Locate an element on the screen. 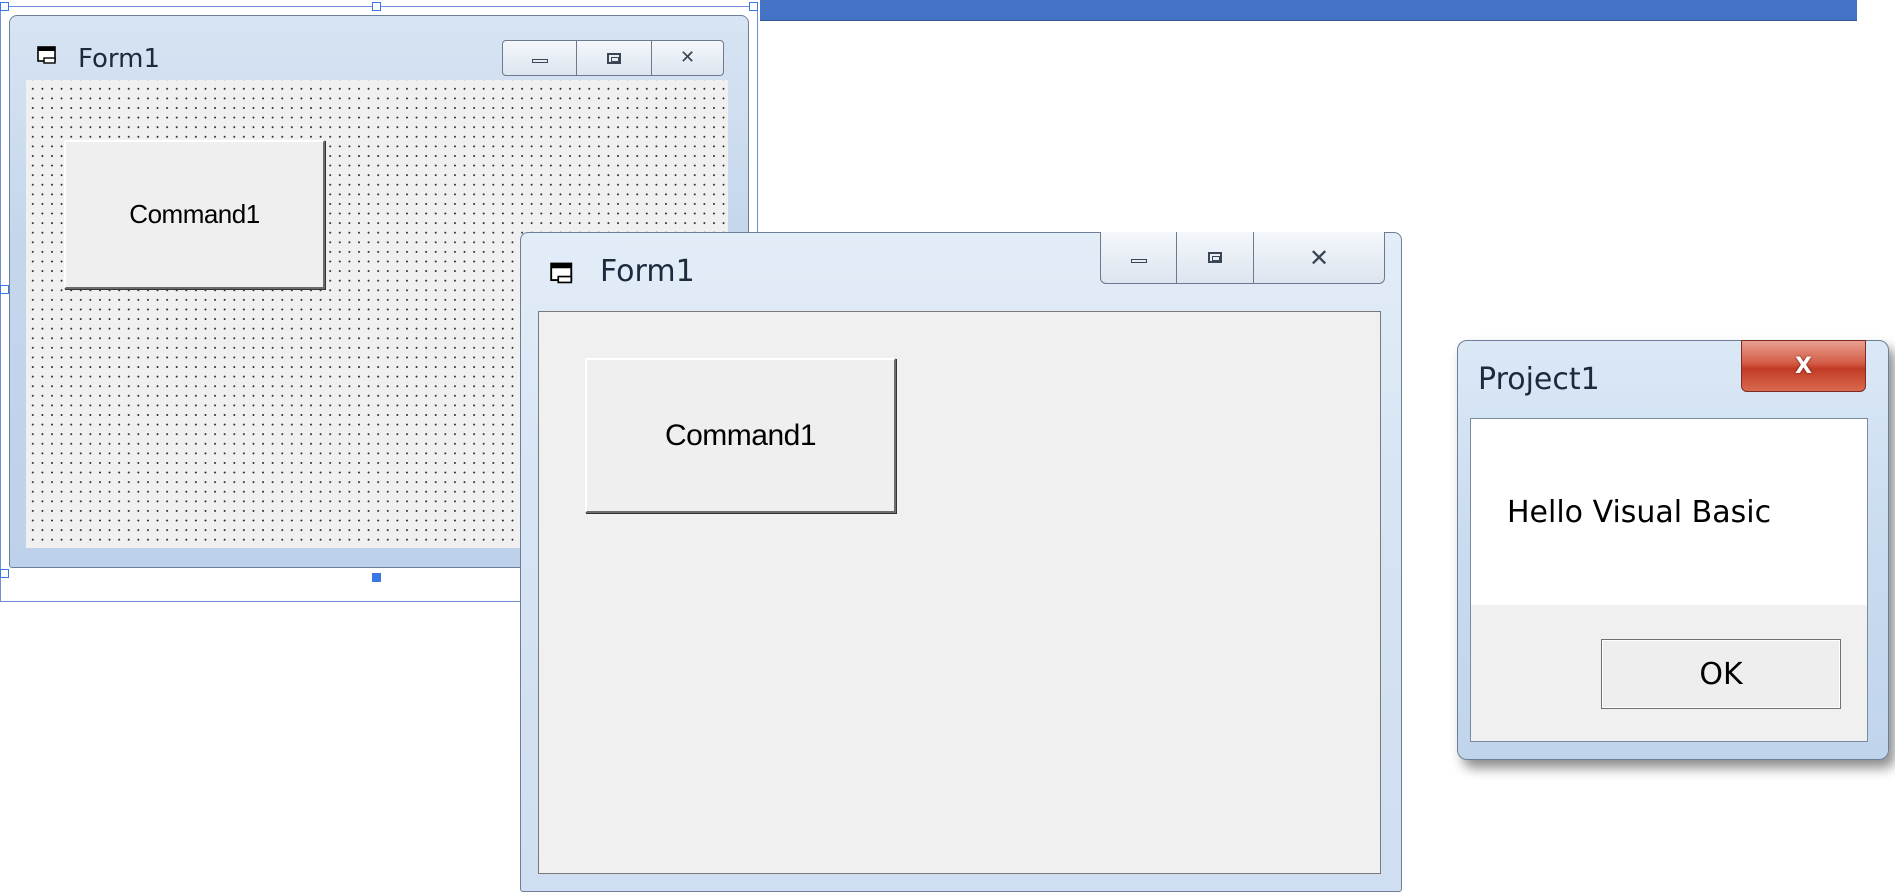  selection-handle-top-left is located at coordinates (4, 6).